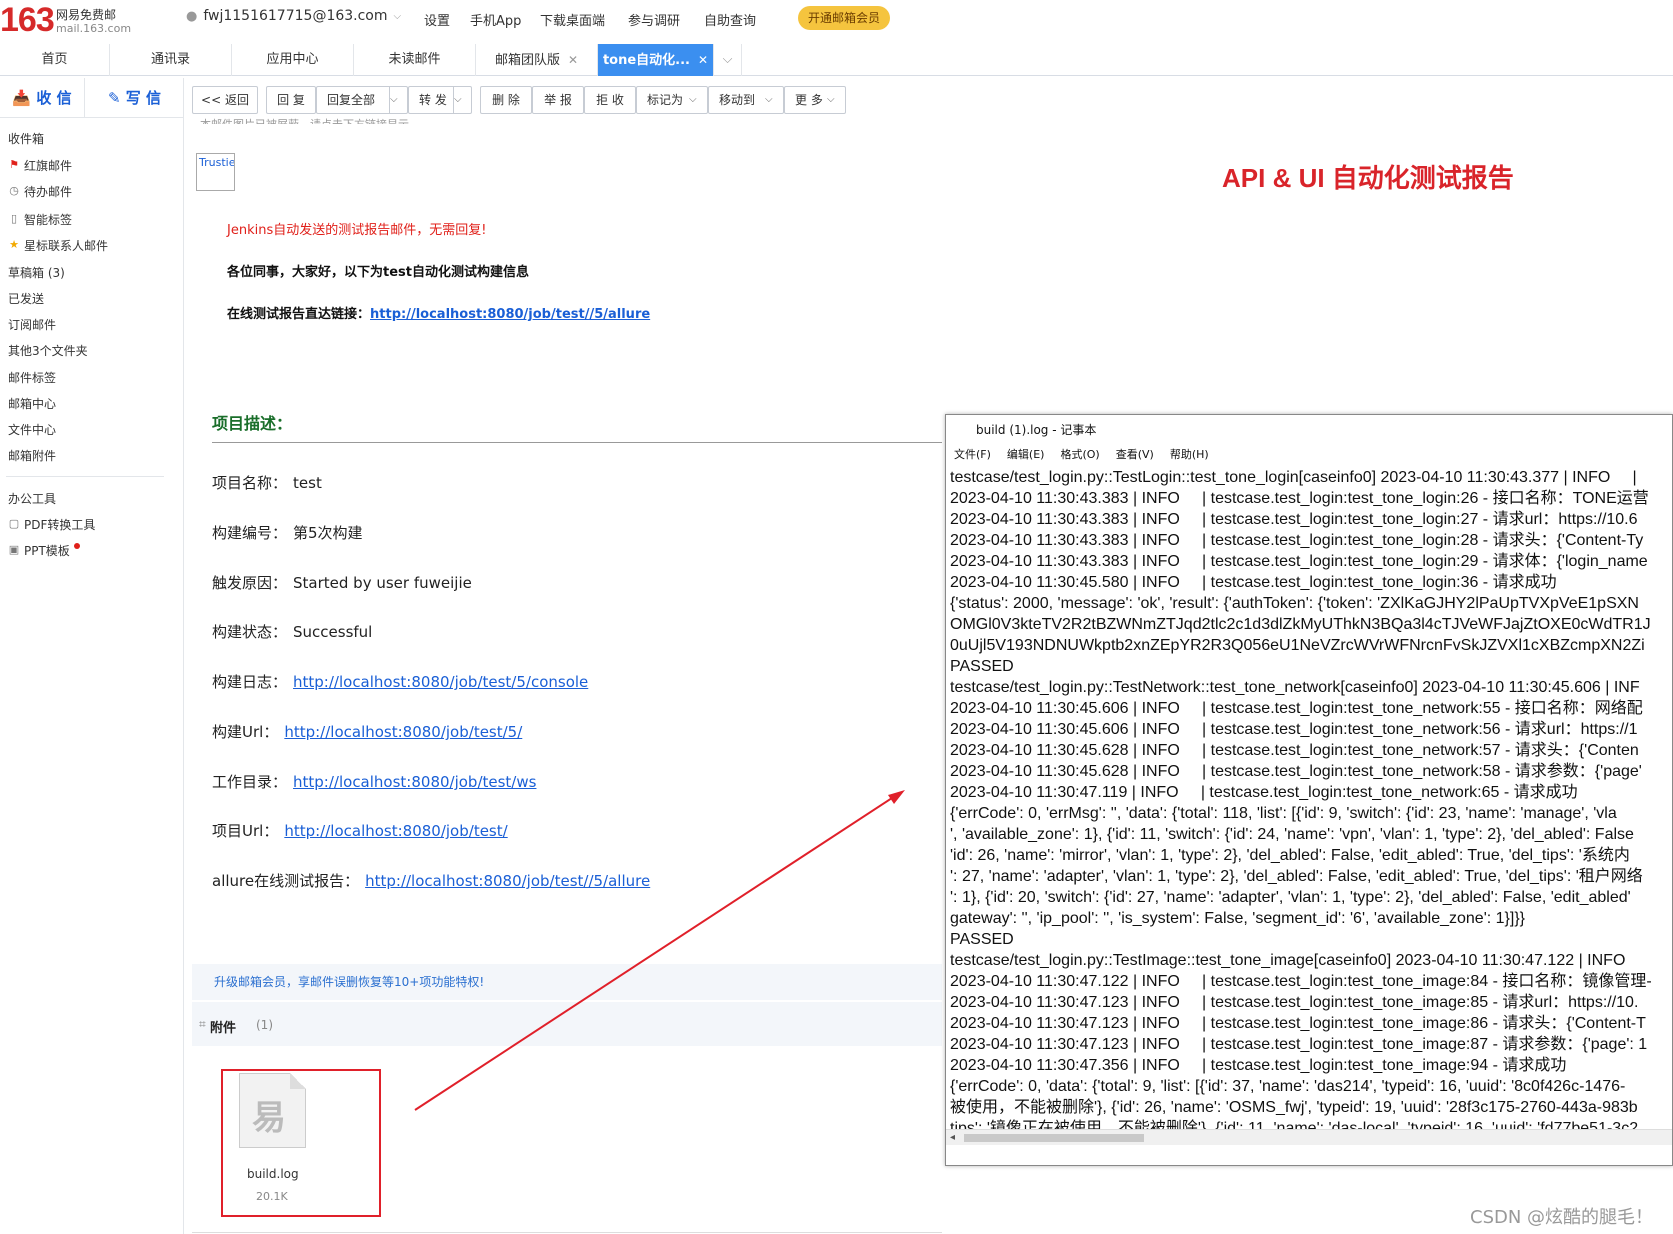  Describe the element at coordinates (293, 60) in the screenshot. I see `tab-app-center: 应用中心` at that location.